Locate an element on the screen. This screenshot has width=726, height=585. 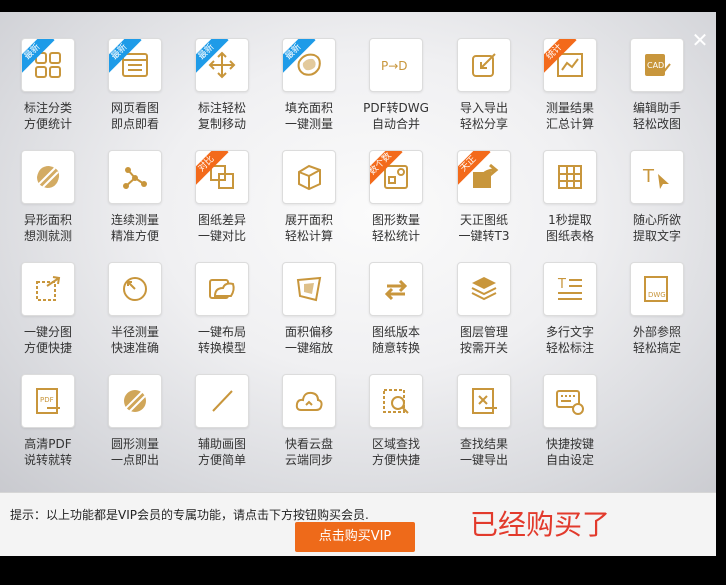
feature-item: 图纸版本 随意转换 is located at coordinates (396, 309).